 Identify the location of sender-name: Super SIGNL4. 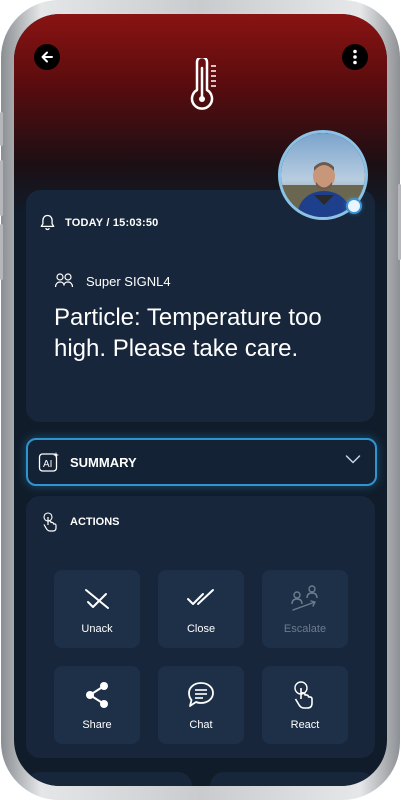
(128, 281).